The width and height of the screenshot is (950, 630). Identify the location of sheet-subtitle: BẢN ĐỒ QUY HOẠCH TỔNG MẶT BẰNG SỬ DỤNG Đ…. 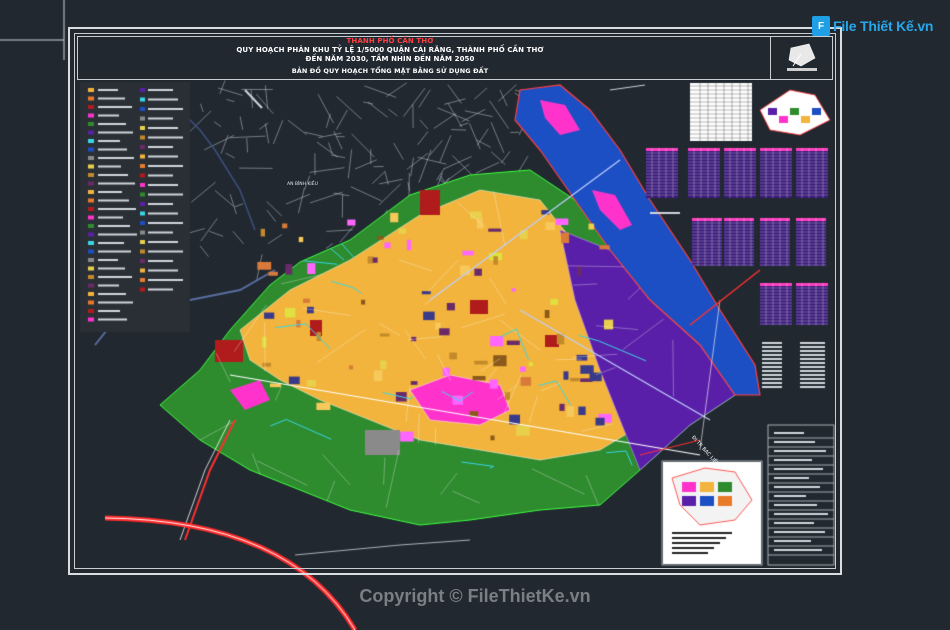
(390, 71).